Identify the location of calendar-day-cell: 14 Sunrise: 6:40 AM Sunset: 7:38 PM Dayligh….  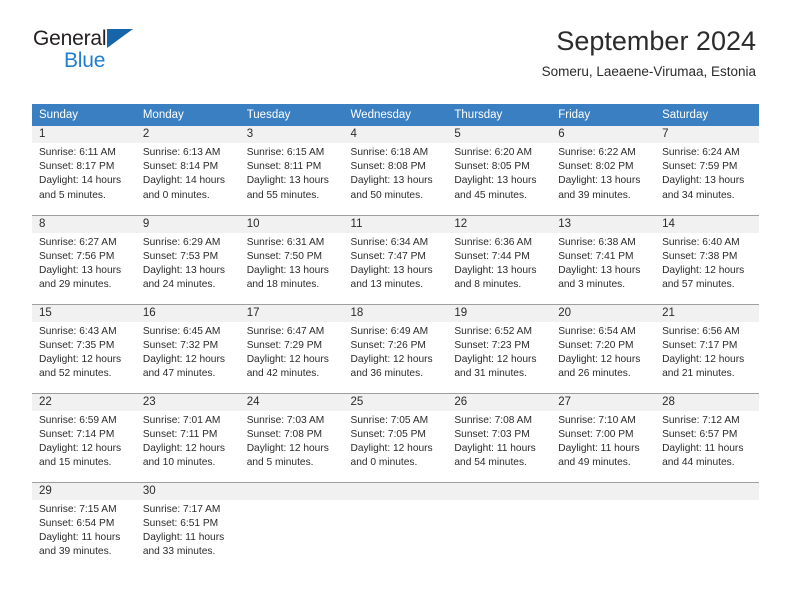
(707, 259).